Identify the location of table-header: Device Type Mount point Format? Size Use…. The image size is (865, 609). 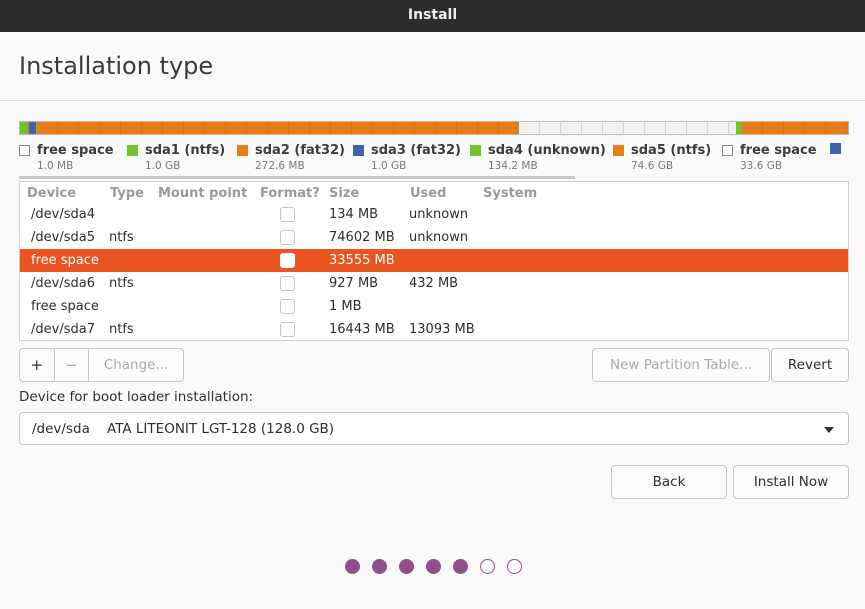
(434, 193).